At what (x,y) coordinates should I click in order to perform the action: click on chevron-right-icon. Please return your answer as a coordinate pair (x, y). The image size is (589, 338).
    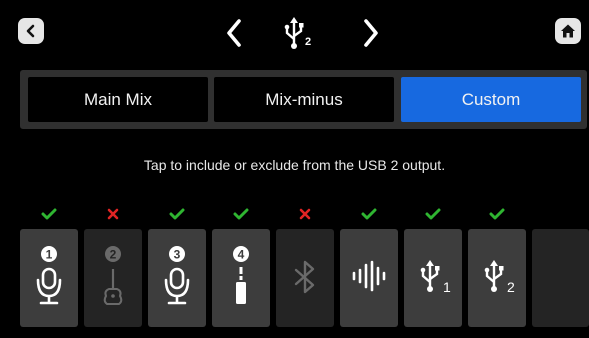
    Looking at the image, I should click on (371, 33).